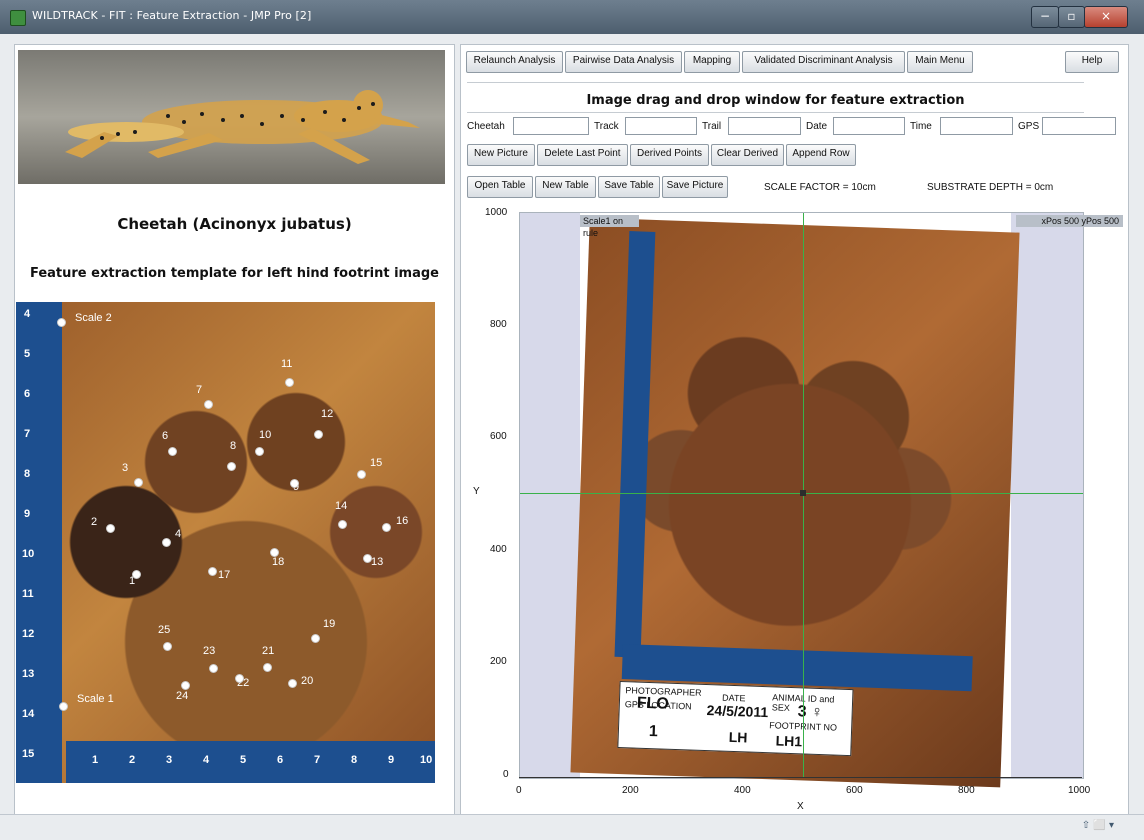  I want to click on landmark-label-19: 19, so click(329, 624).